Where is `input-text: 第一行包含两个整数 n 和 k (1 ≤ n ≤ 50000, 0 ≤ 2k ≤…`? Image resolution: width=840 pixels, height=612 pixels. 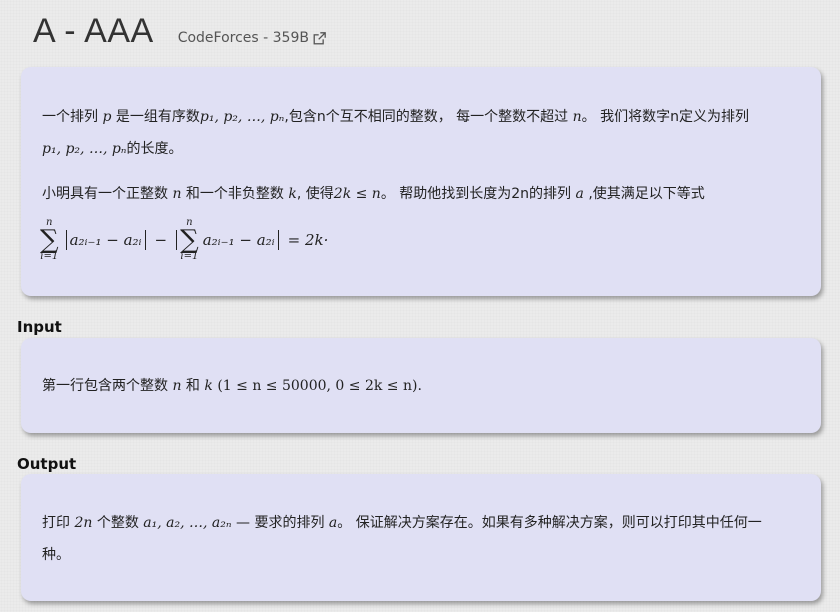
input-text: 第一行包含两个整数 n 和 k (1 ≤ n ≤ 50000, 0 ≤ 2k ≤… is located at coordinates (232, 385).